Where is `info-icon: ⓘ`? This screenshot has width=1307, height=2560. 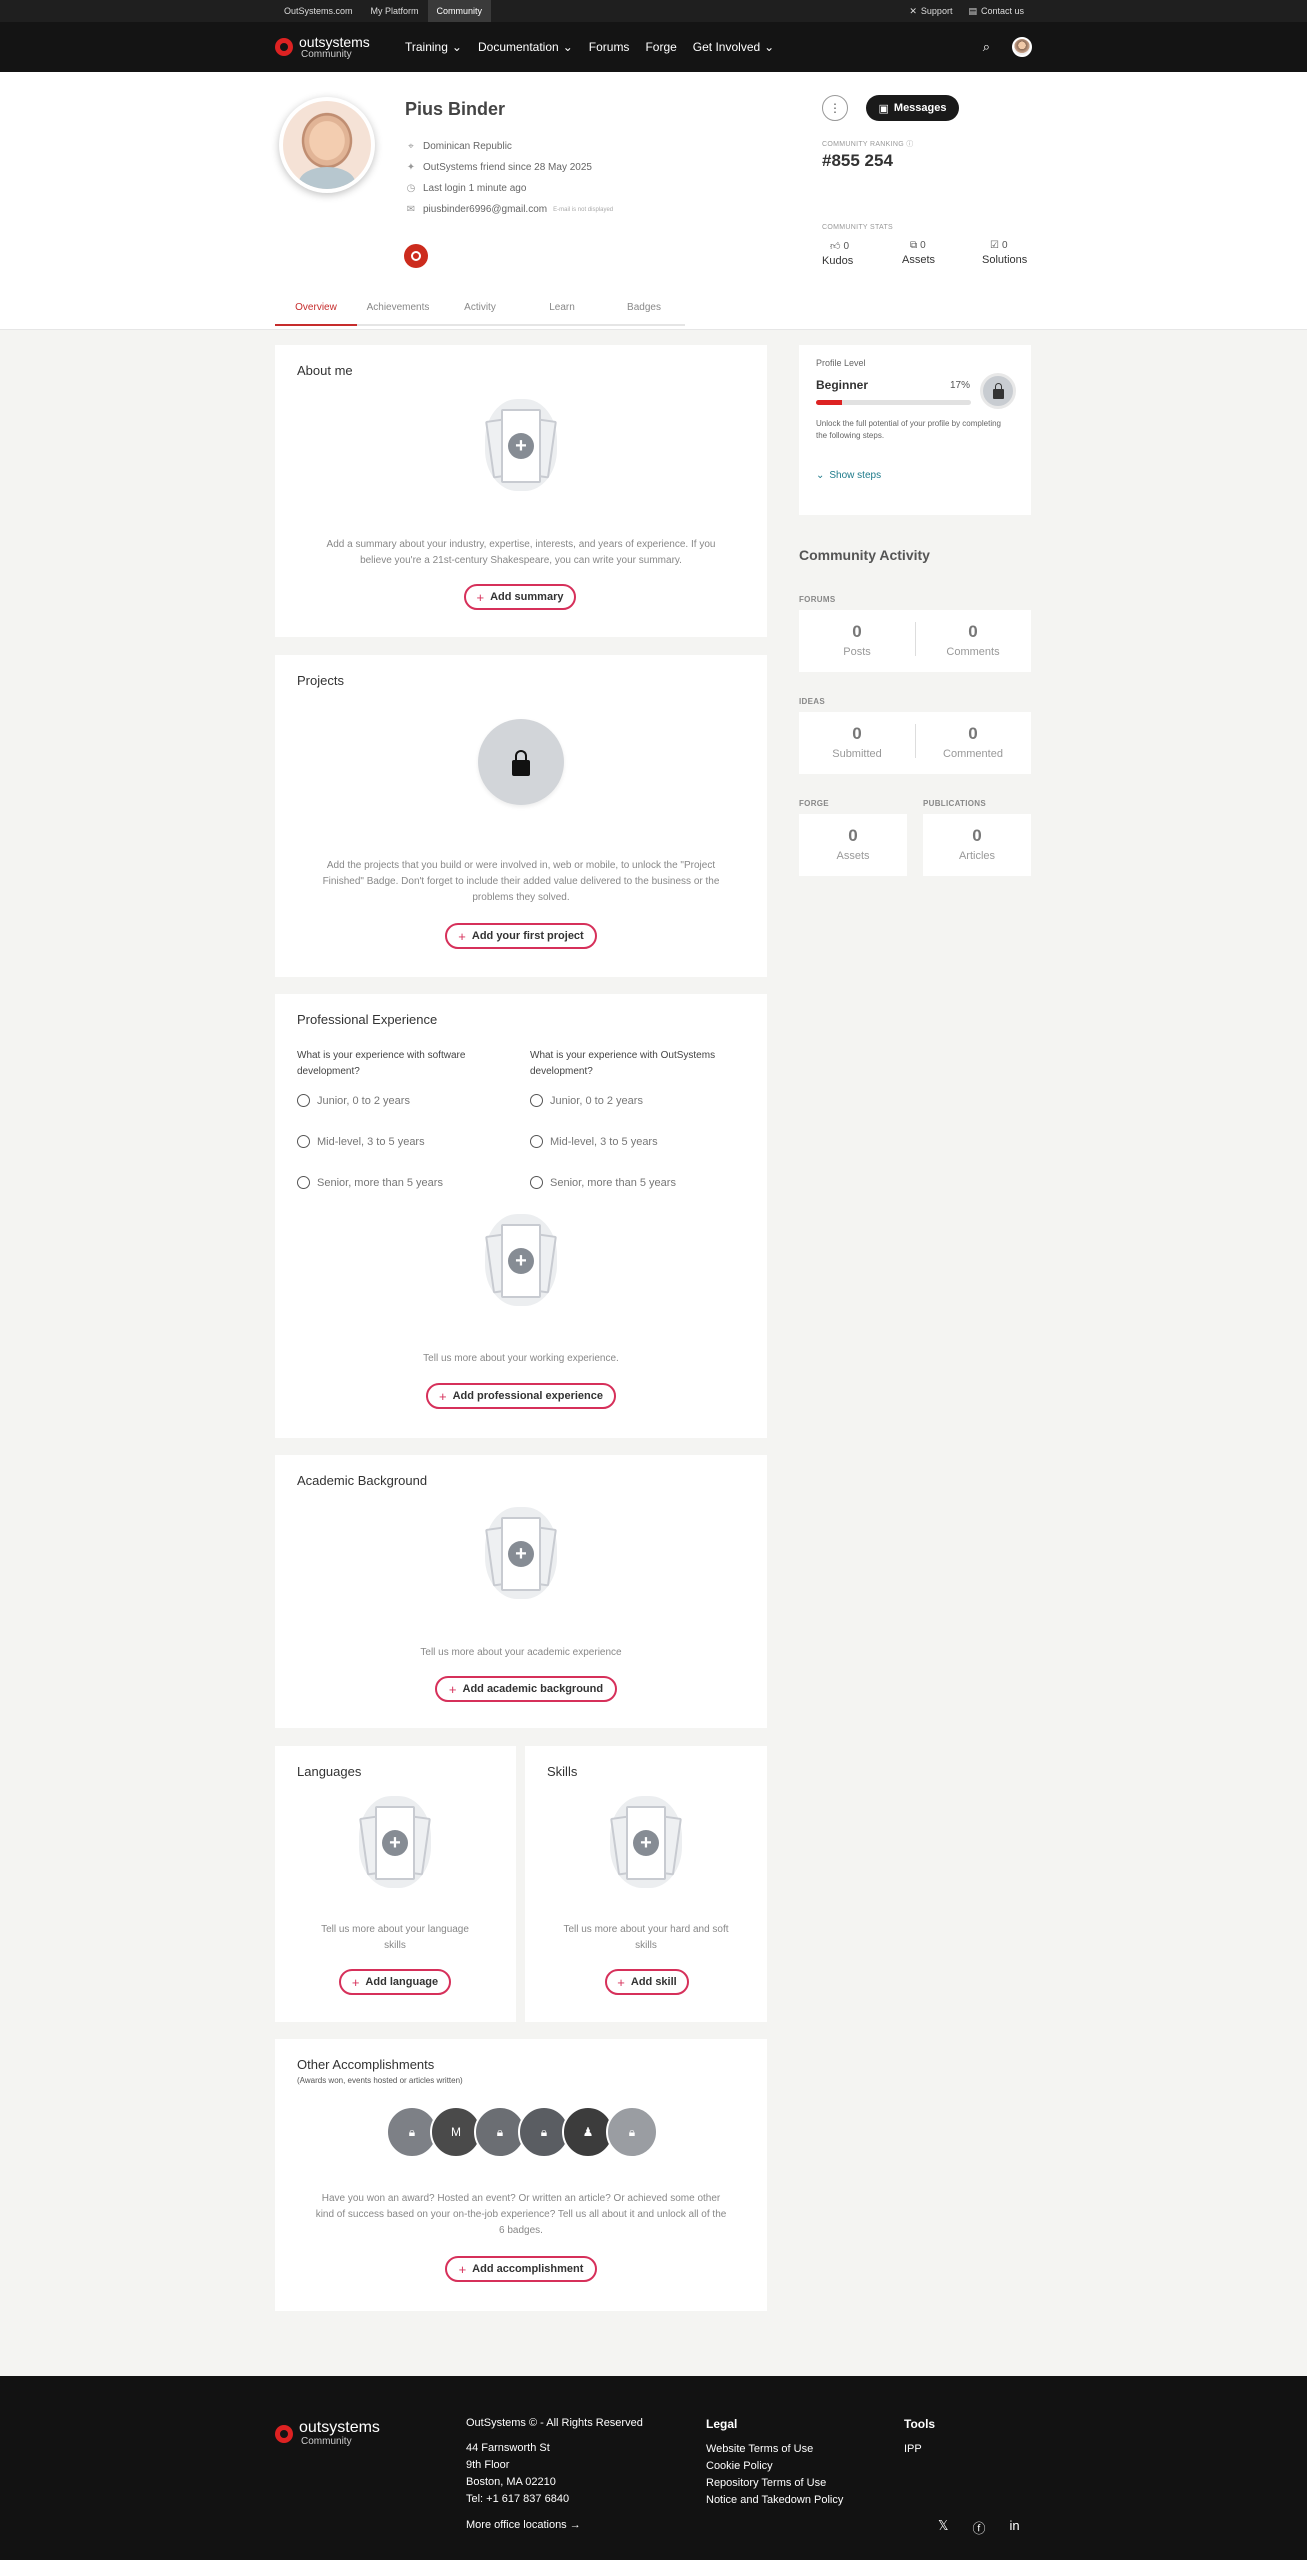
info-icon: ⓘ is located at coordinates (909, 144).